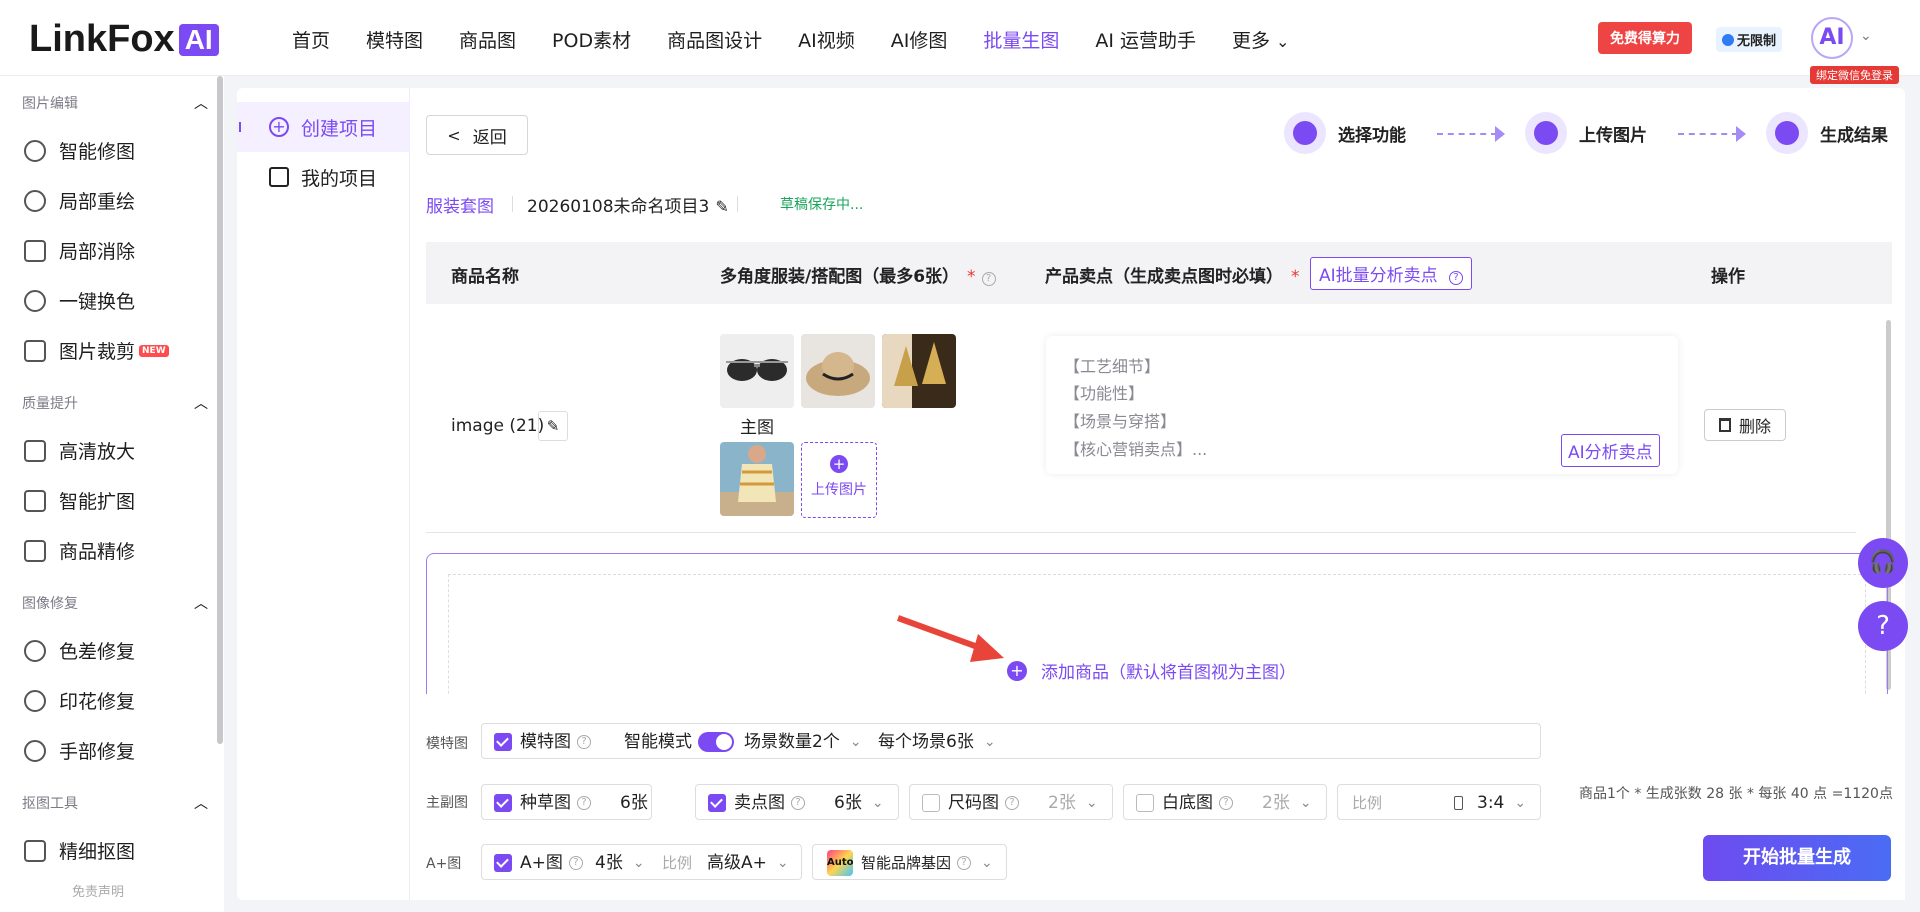 The height and width of the screenshot is (912, 1920). Describe the element at coordinates (79, 250) in the screenshot. I see `sidebar-item-erase: 局部消除` at that location.